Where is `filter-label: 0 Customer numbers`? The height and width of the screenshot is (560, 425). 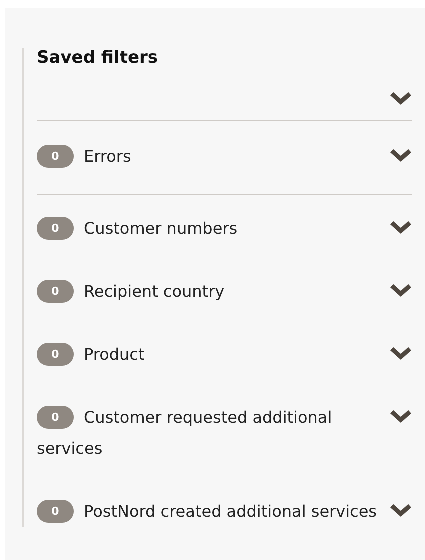 filter-label: 0 Customer numbers is located at coordinates (211, 228).